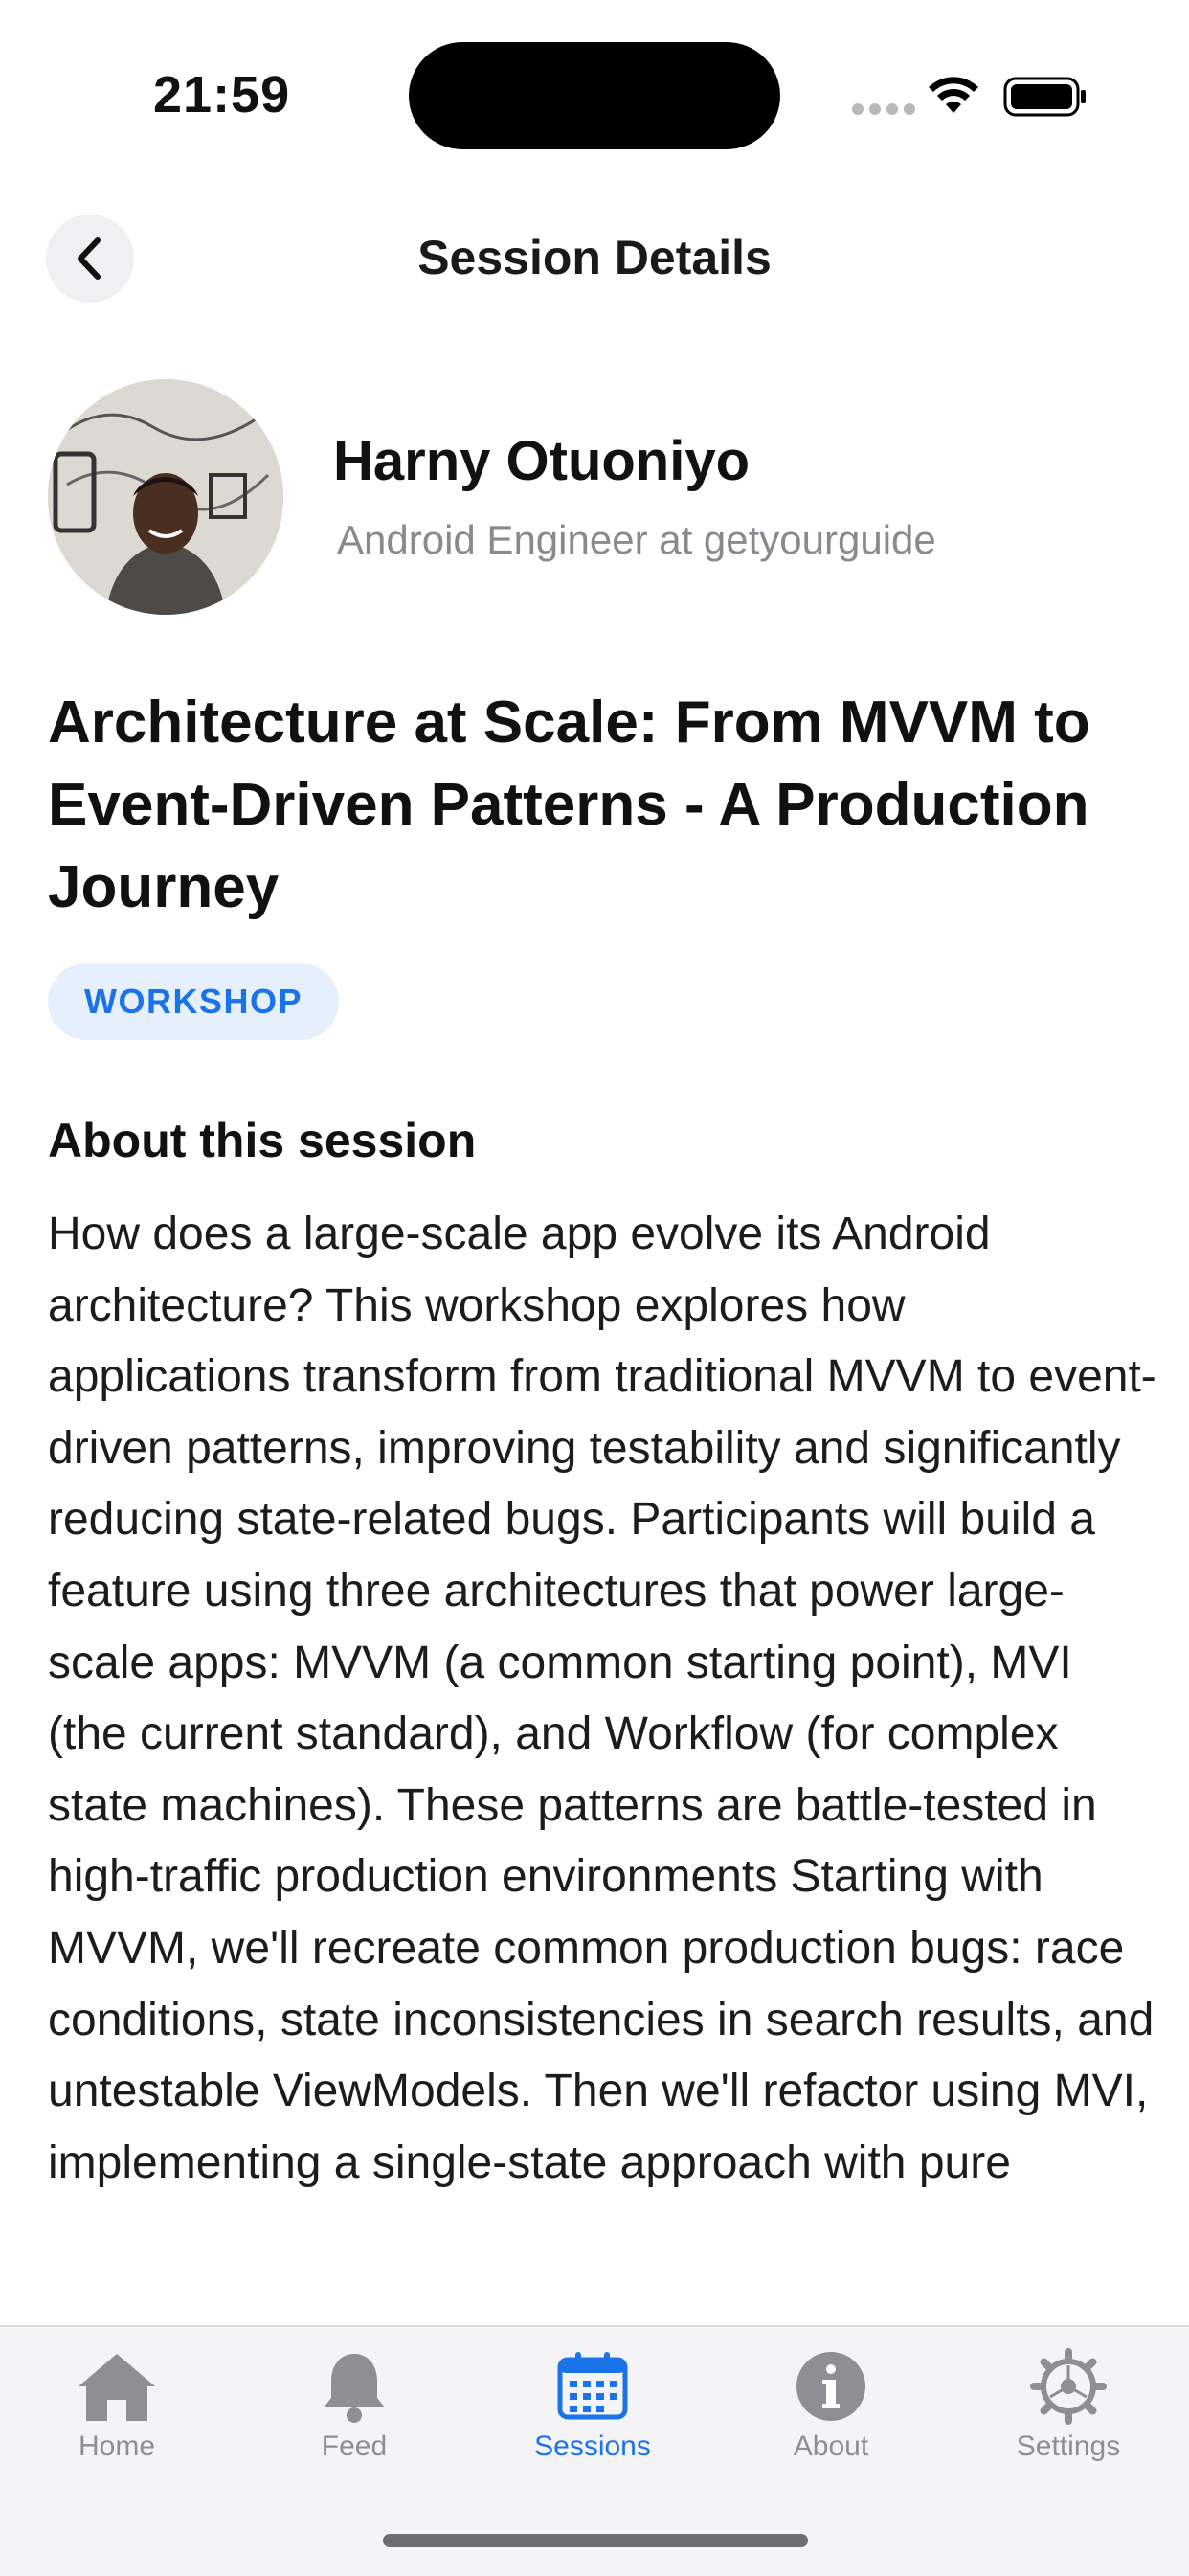  What do you see at coordinates (592, 2446) in the screenshot?
I see `tab-label-sessions: Sessions` at bounding box center [592, 2446].